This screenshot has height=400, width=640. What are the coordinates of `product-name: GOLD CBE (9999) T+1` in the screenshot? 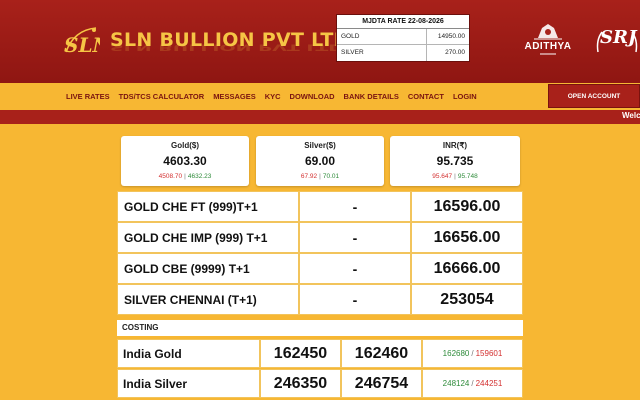 It's located at (208, 268).